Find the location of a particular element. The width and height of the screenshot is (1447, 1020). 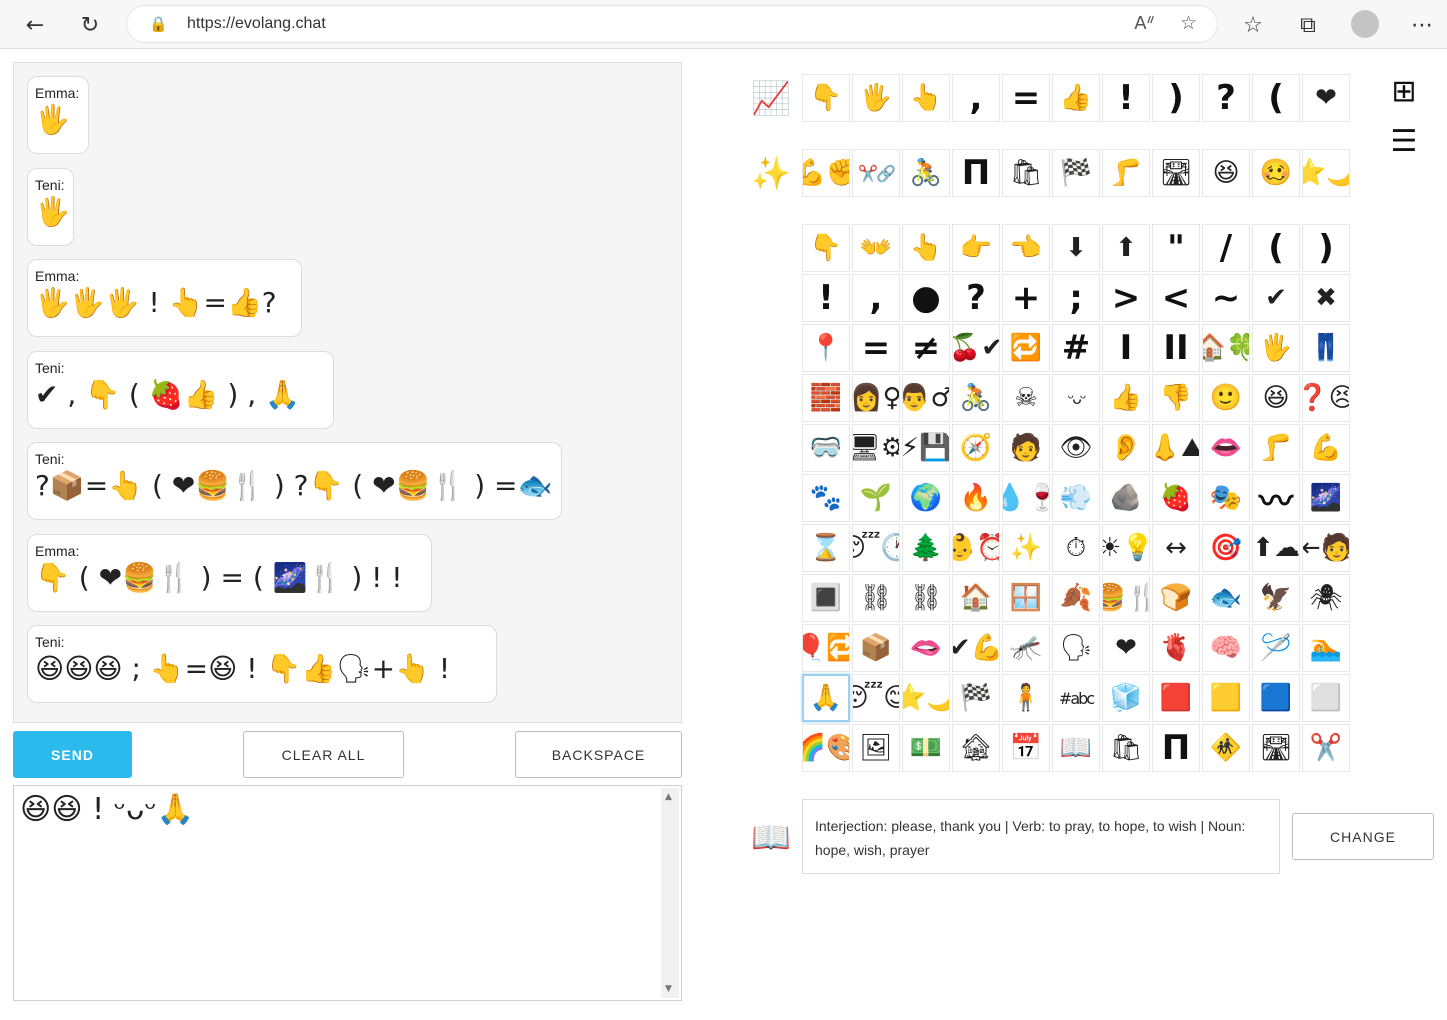

palette-symbol: 🦟 is located at coordinates (1026, 648).